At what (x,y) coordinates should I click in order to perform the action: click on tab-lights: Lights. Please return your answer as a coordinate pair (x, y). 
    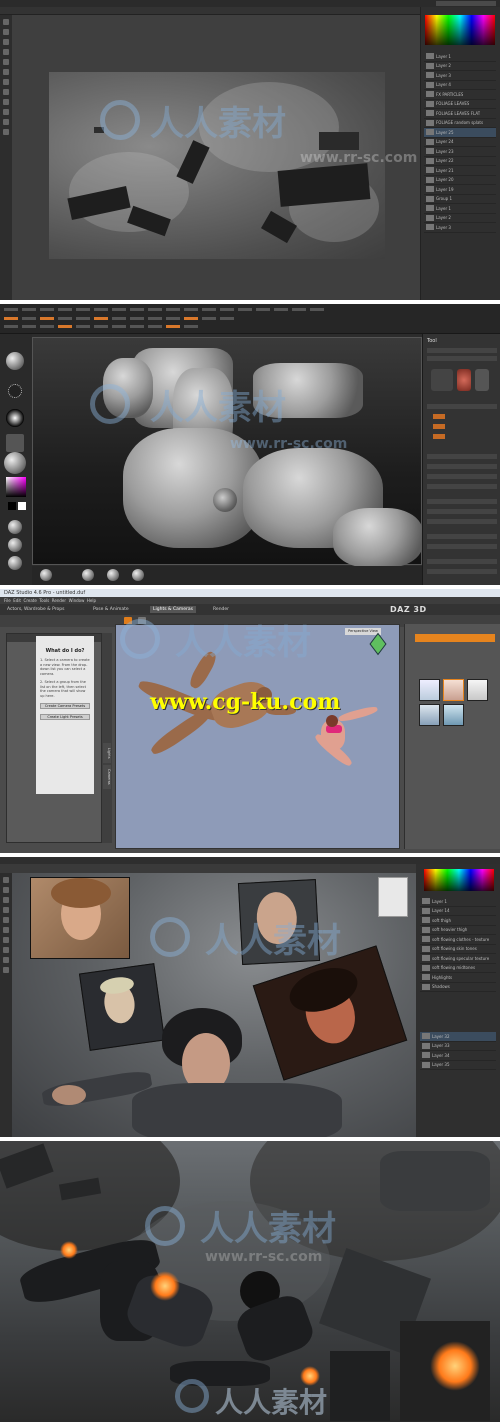
    Looking at the image, I should click on (107, 753).